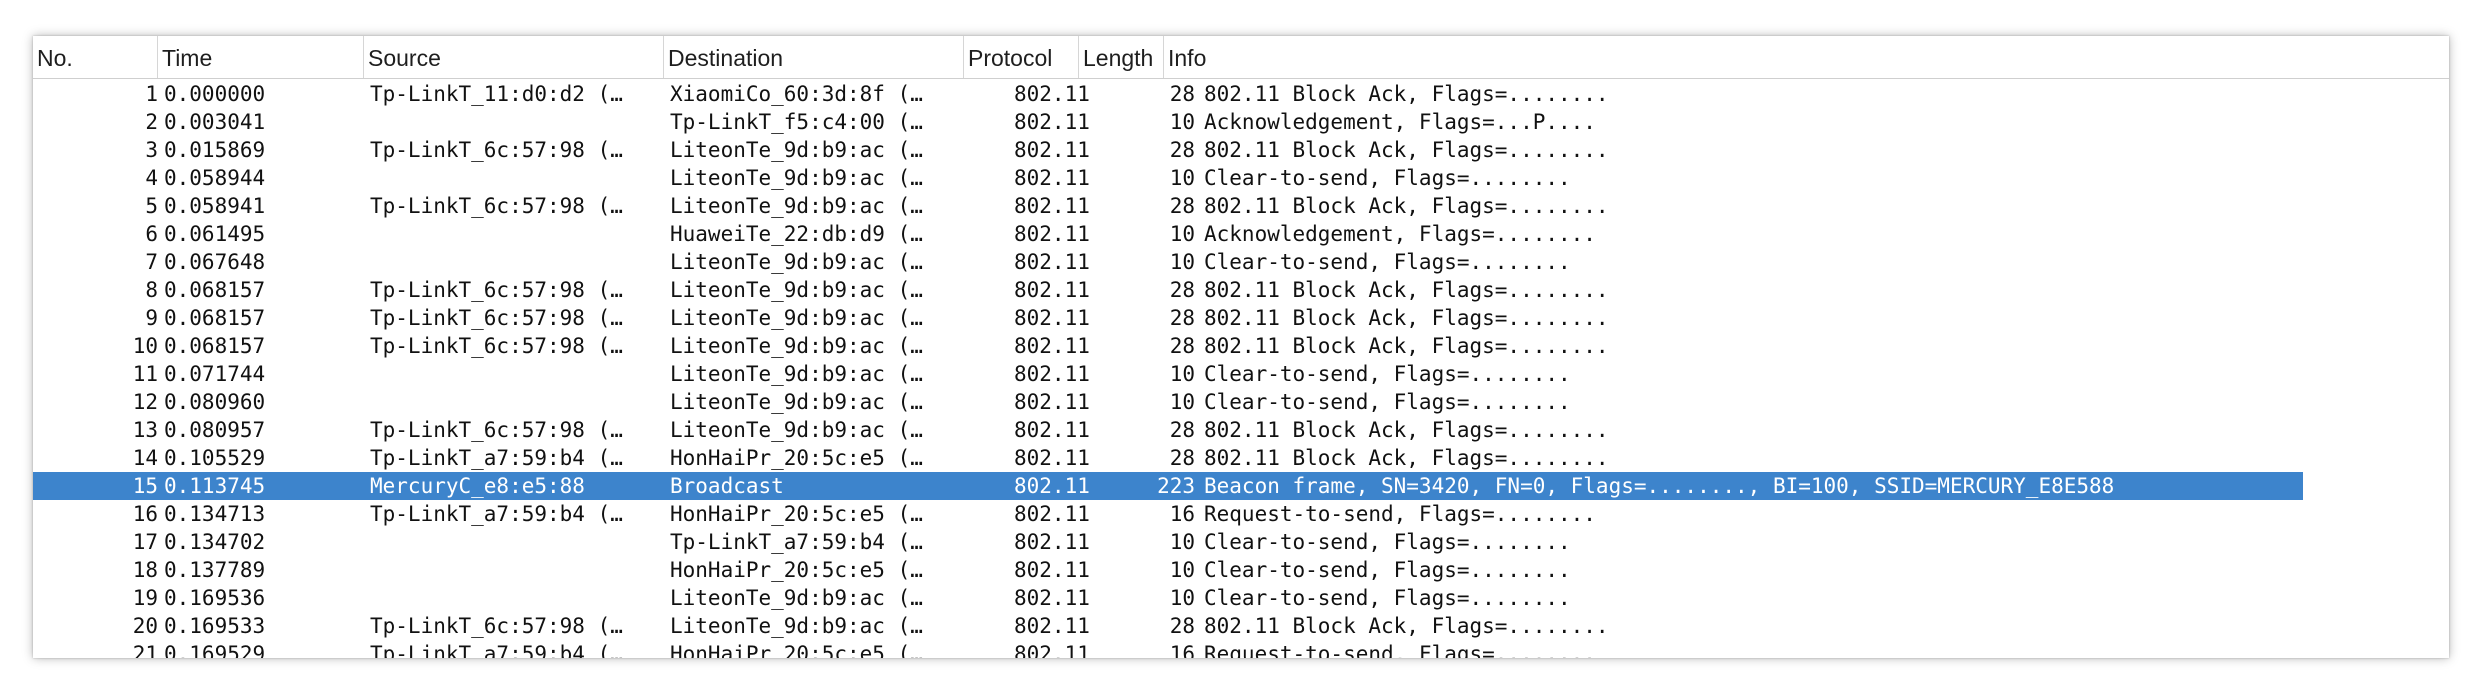  What do you see at coordinates (215, 290) in the screenshot?
I see `packet-time-cell: 0.068157` at bounding box center [215, 290].